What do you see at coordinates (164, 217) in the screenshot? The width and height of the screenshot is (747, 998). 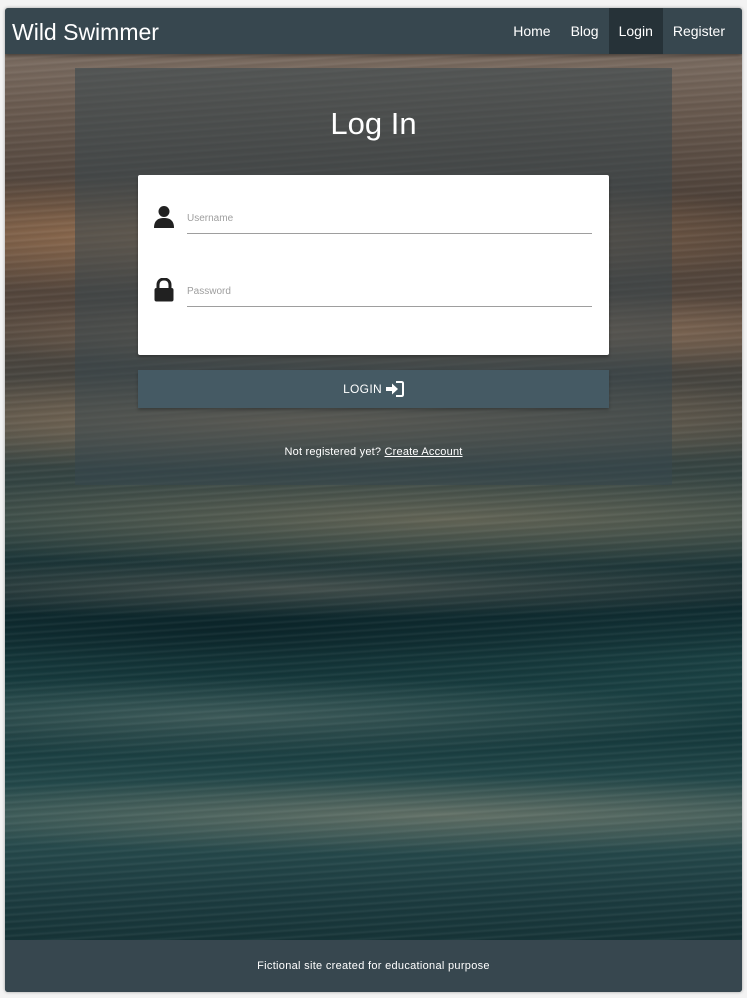 I see `user-icon` at bounding box center [164, 217].